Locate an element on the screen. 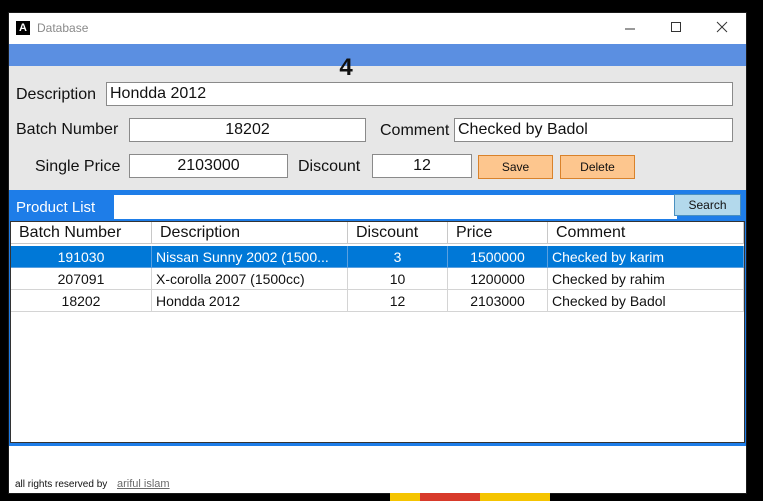  discount-field: 12 is located at coordinates (422, 166).